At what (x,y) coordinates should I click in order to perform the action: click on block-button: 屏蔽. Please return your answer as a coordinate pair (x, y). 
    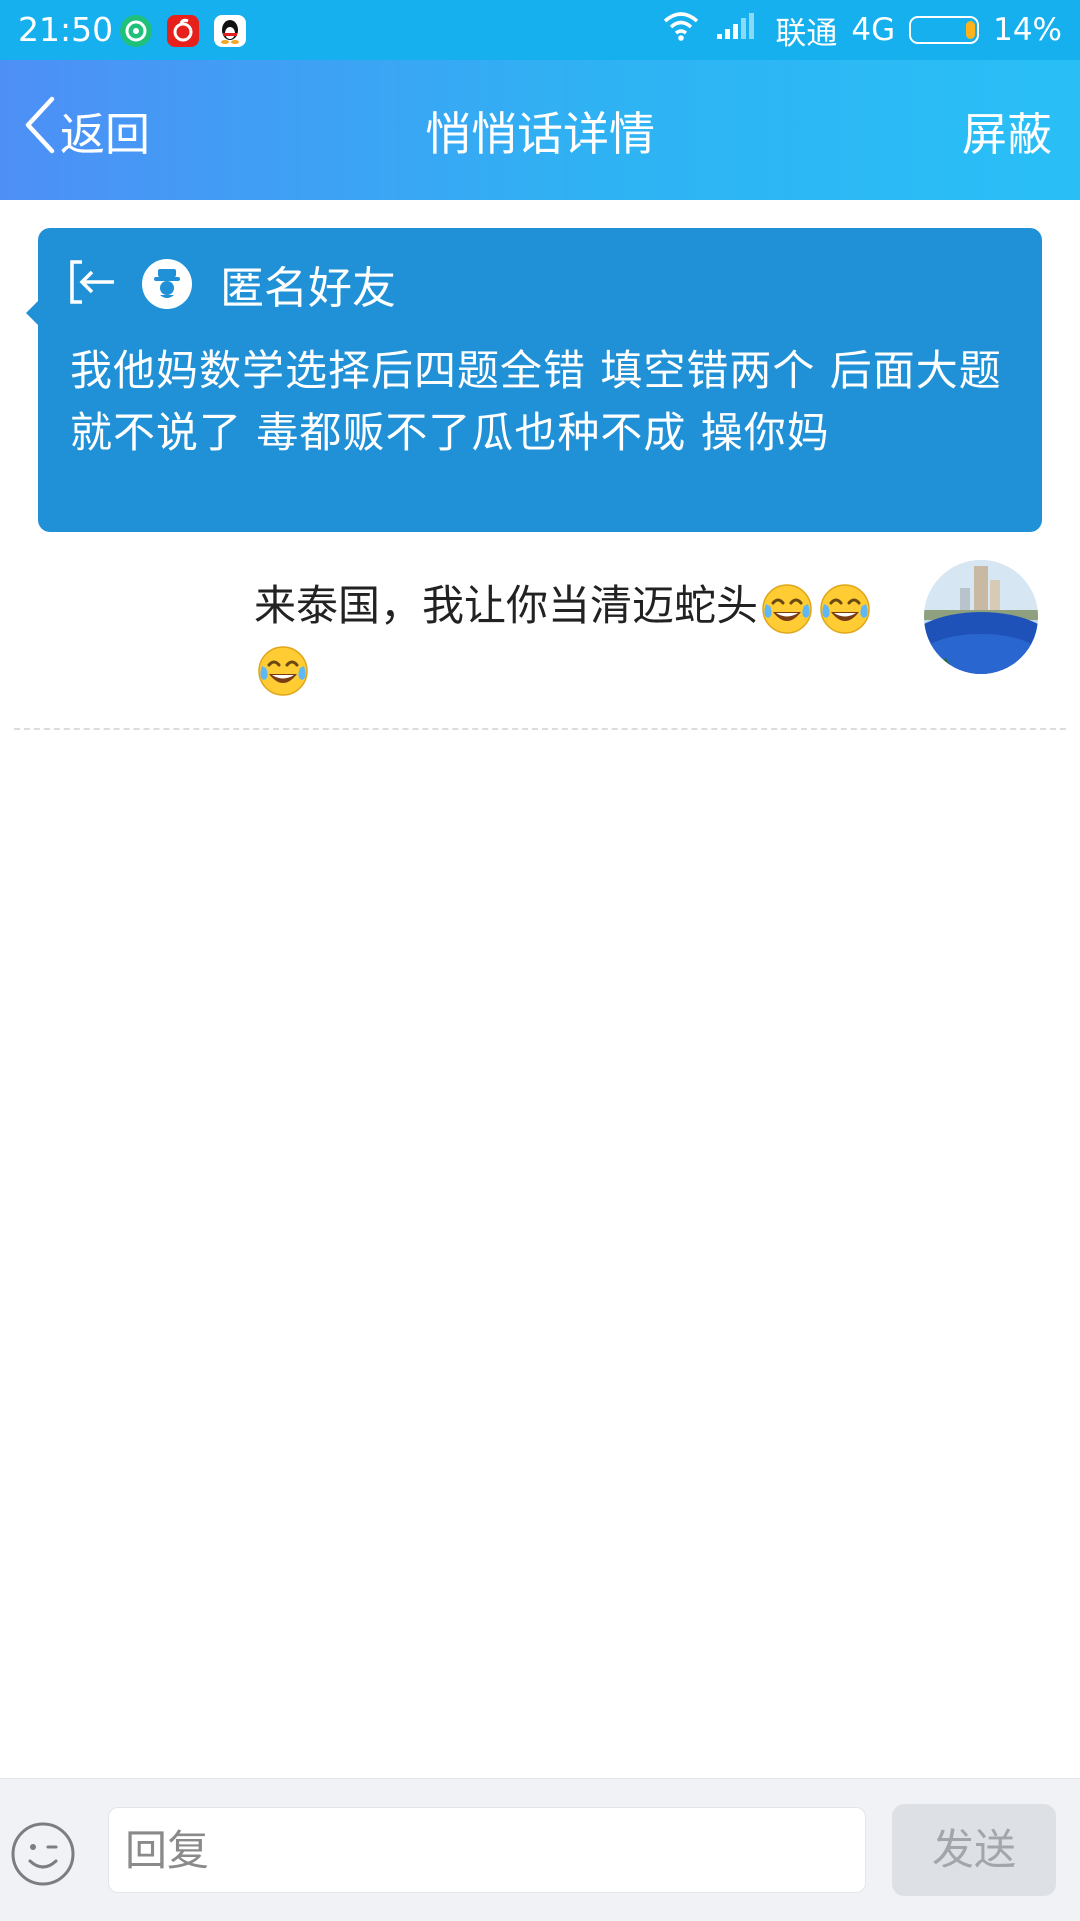
    Looking at the image, I should click on (1007, 130).